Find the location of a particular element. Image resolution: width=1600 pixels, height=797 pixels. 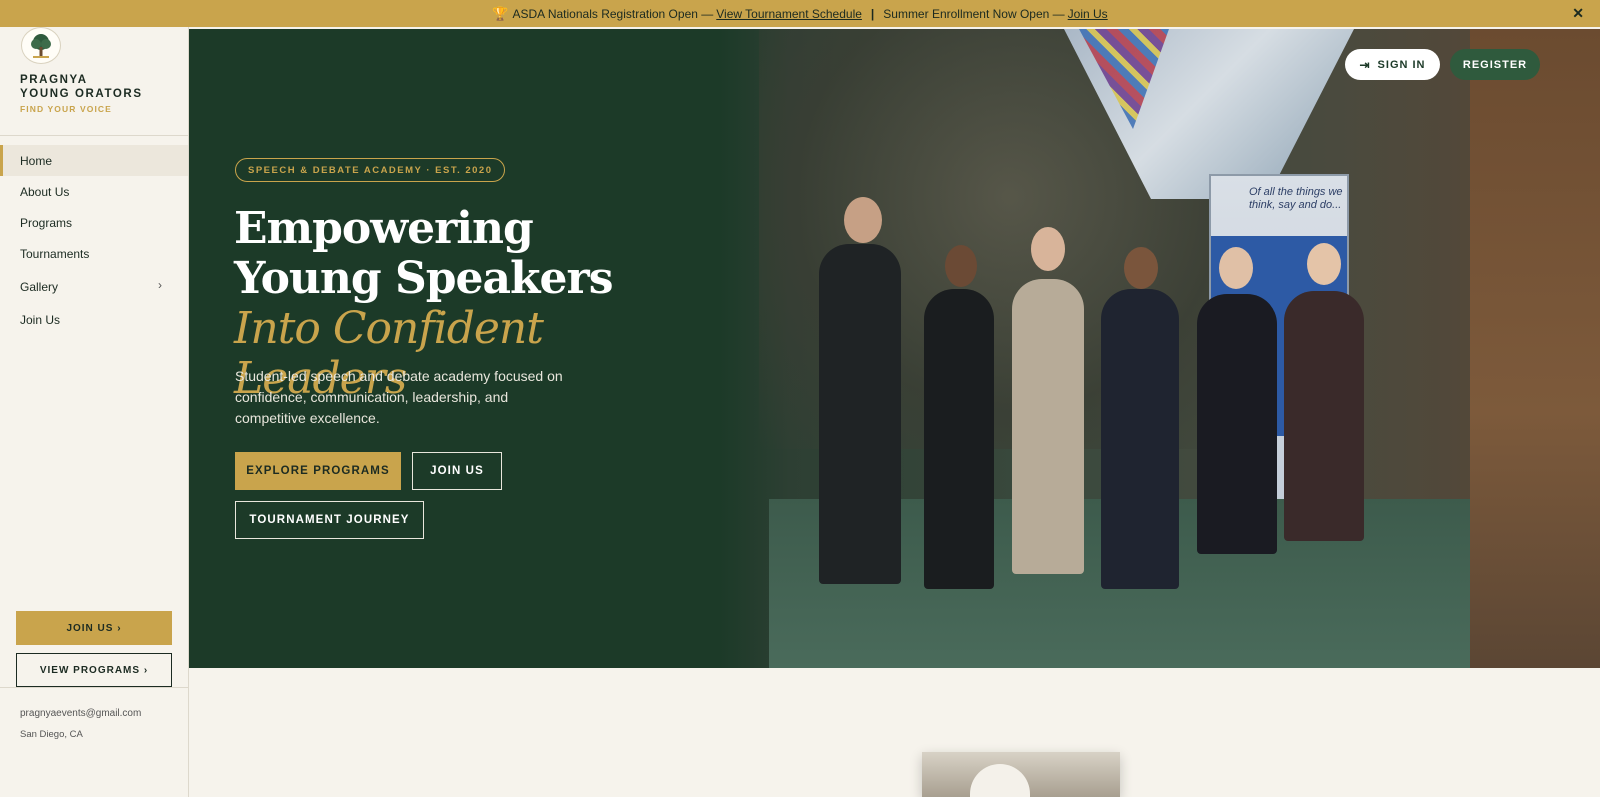

brand-name-line2: YOUNG ORATORS is located at coordinates (81, 94).